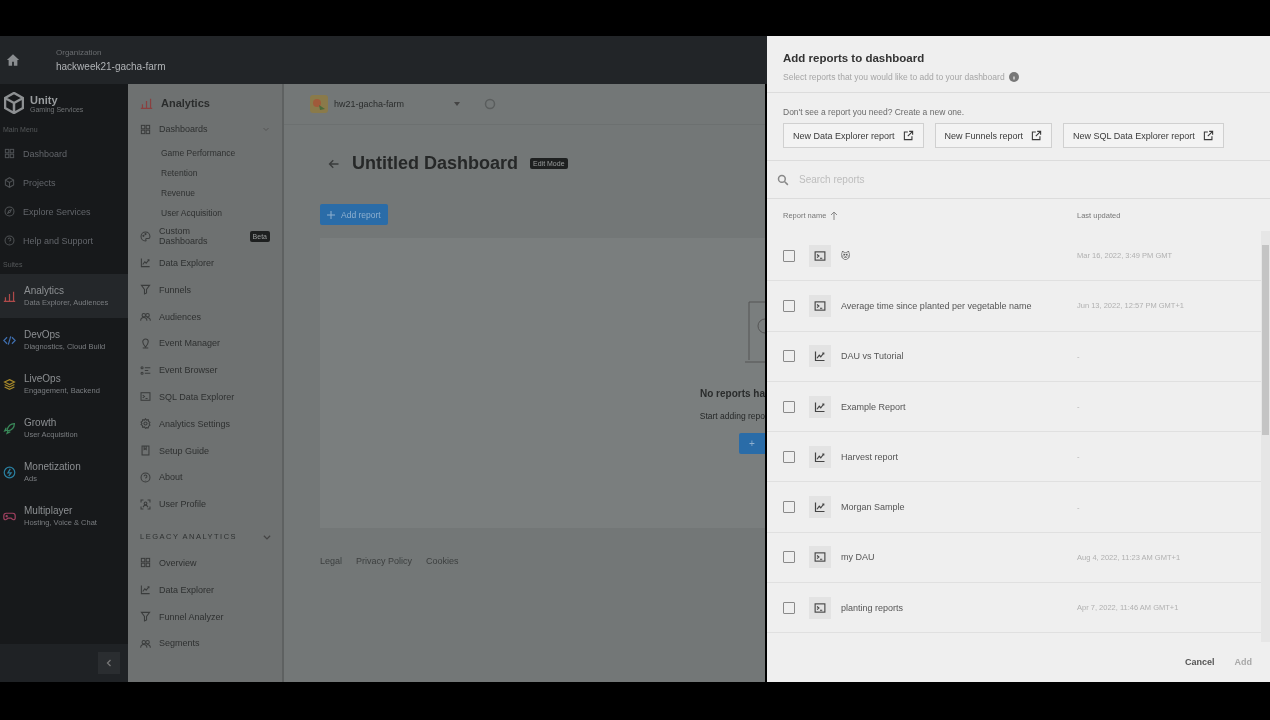  Describe the element at coordinates (834, 215) in the screenshot. I see `sort-arrow-icon` at that location.